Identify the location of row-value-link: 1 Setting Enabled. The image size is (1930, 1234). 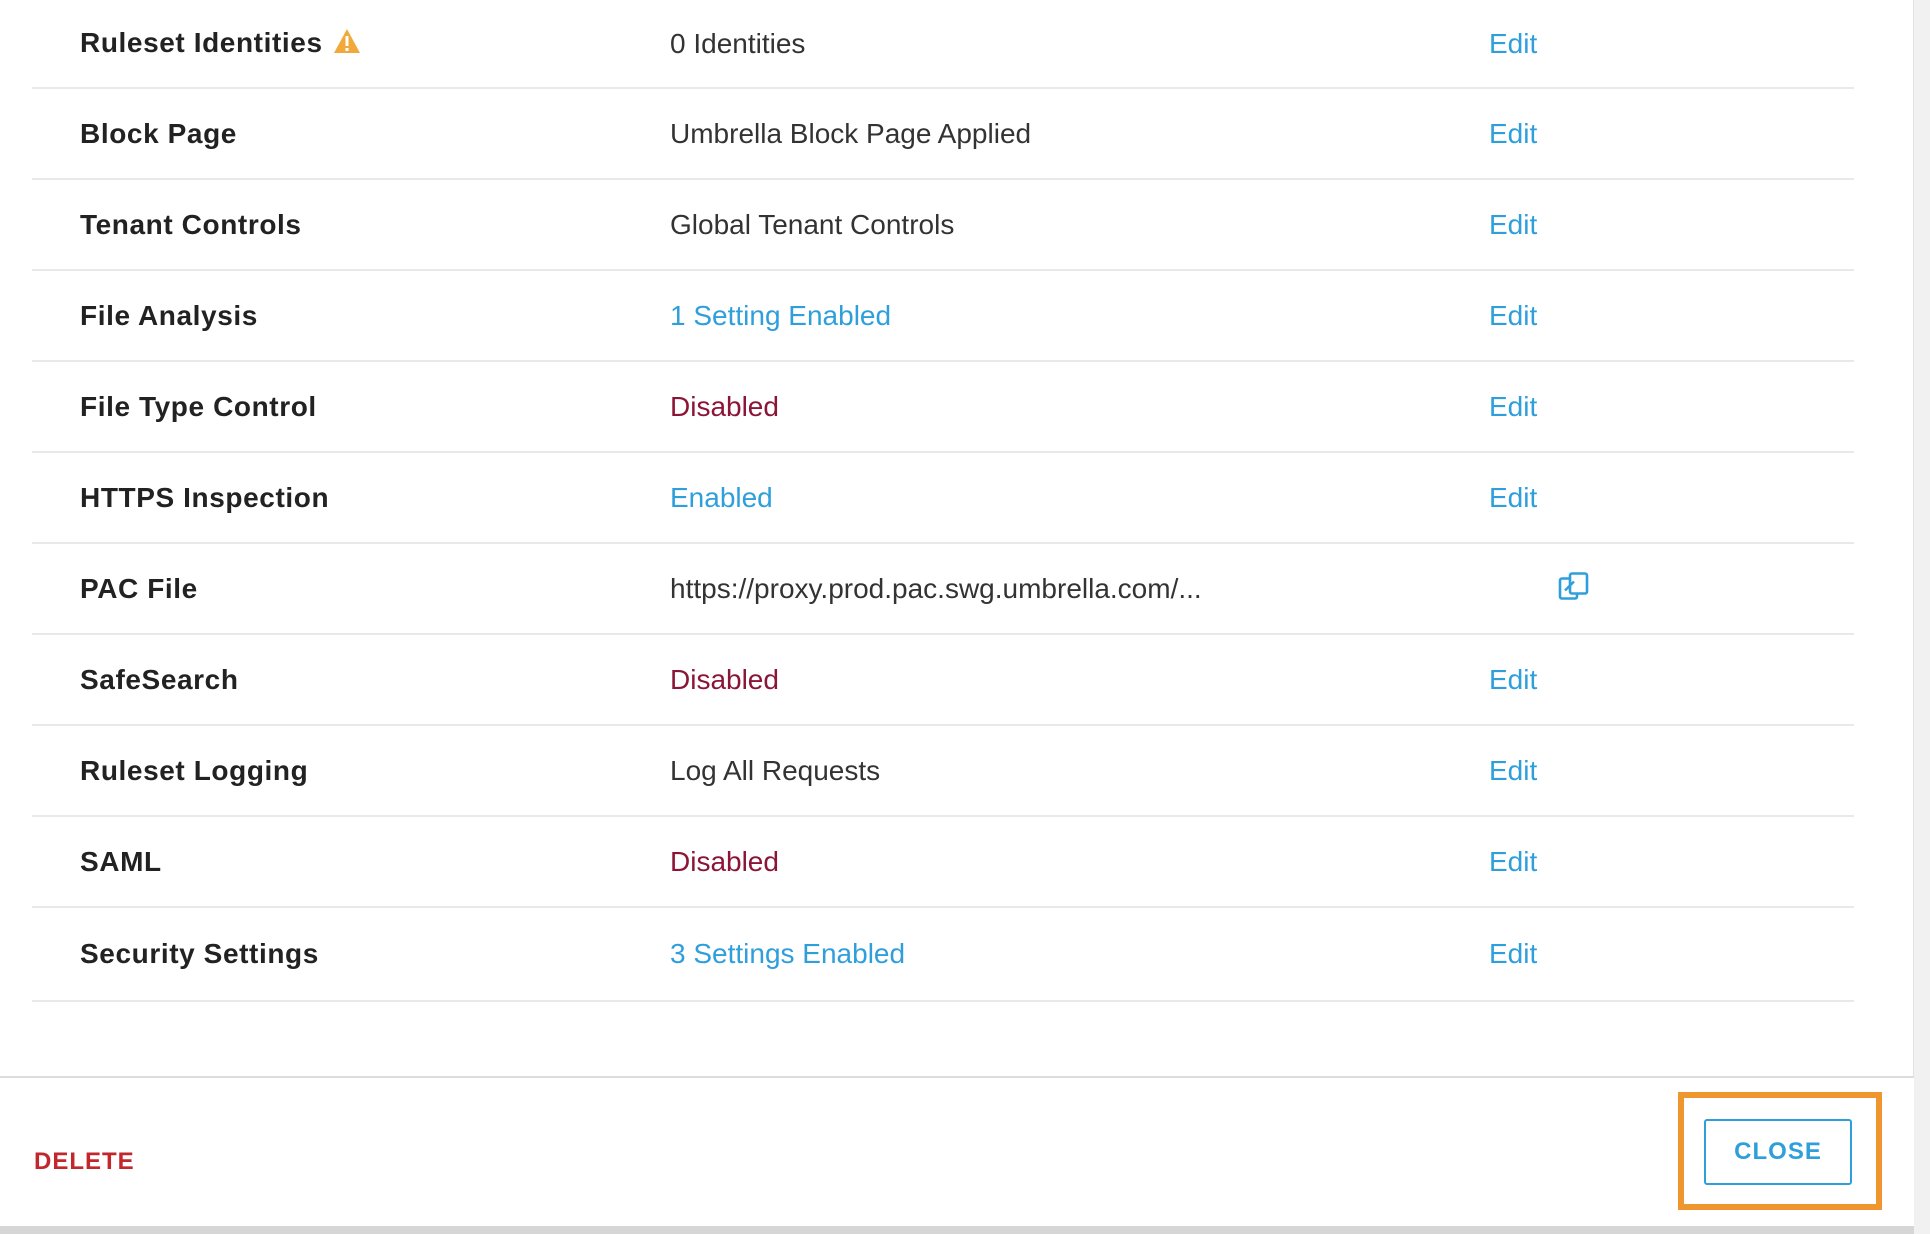
(780, 316).